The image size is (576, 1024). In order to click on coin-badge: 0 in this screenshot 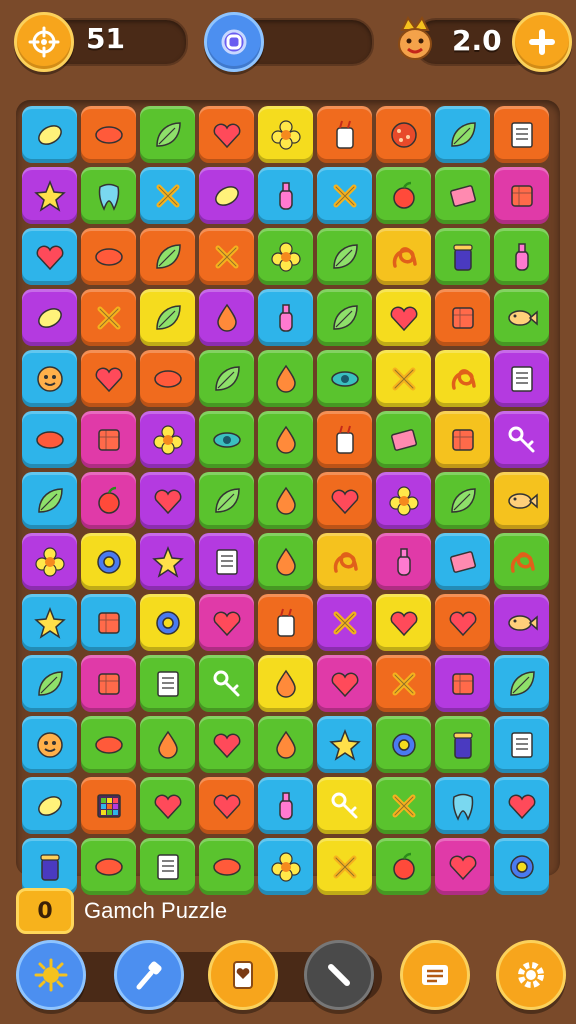, I will do `click(45, 911)`.